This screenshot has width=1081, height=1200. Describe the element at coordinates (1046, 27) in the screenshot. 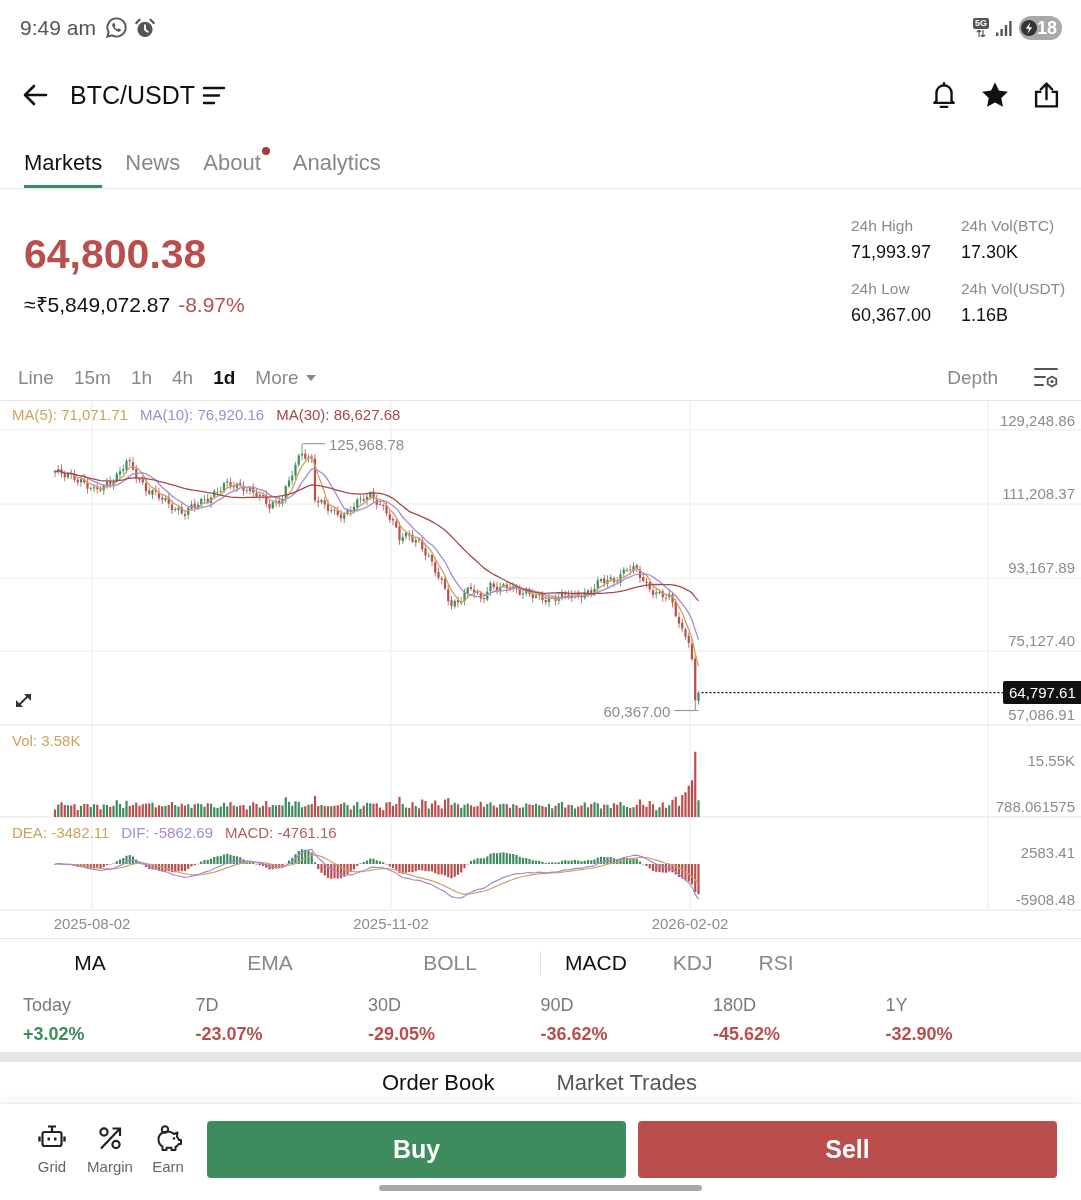

I see `battery-percentage: 18` at that location.